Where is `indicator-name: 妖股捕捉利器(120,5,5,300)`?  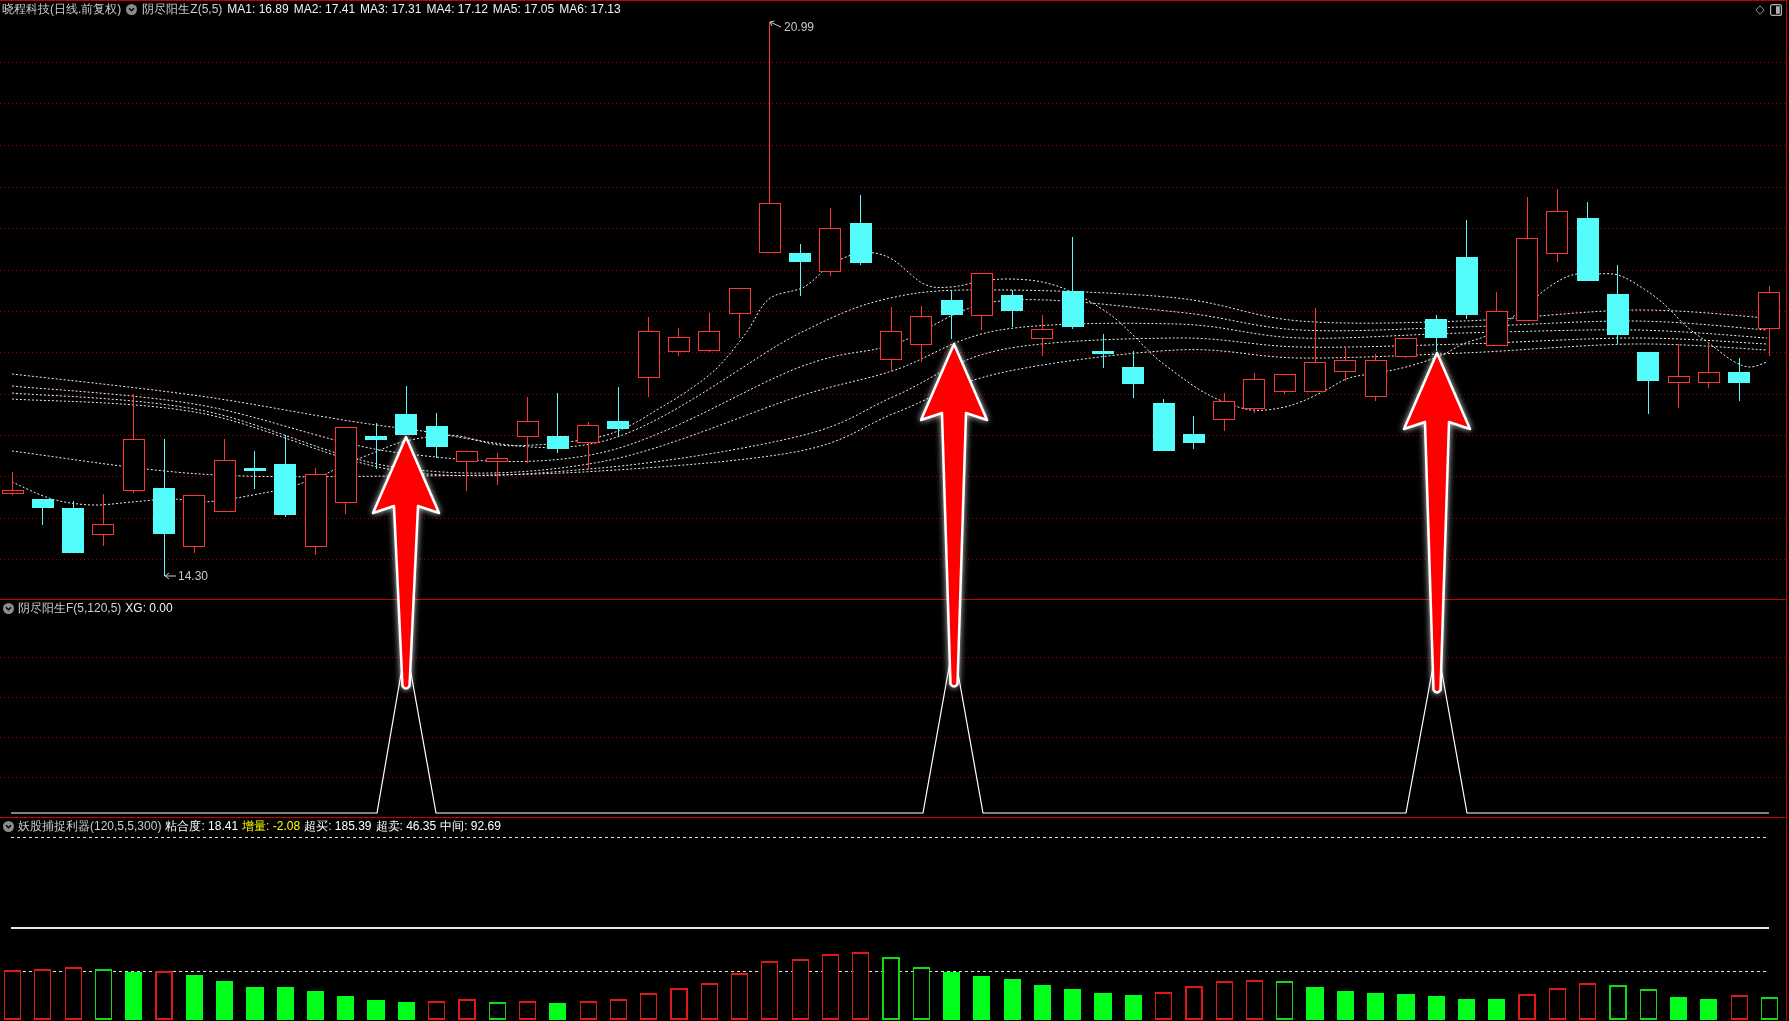
indicator-name: 妖股捕捉利器(120,5,5,300) is located at coordinates (90, 826).